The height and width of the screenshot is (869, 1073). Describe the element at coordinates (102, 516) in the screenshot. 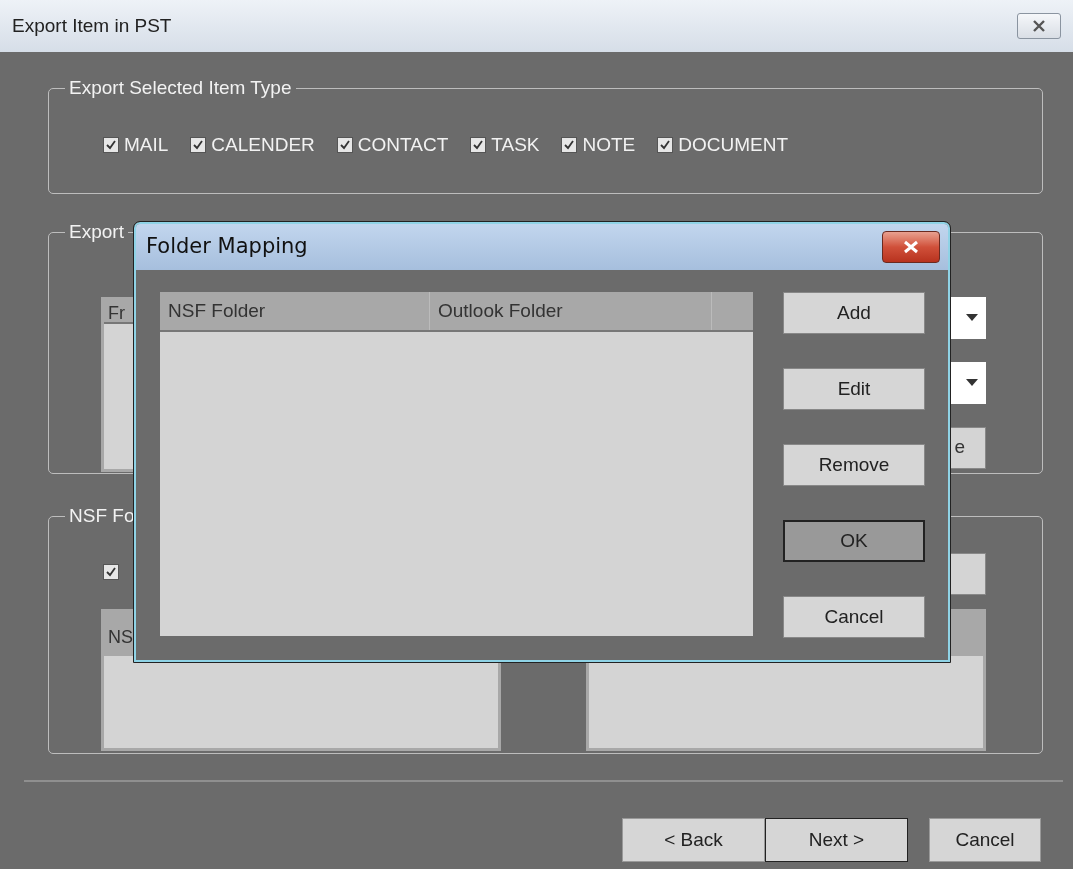

I see `group-title: NSF Fo` at that location.